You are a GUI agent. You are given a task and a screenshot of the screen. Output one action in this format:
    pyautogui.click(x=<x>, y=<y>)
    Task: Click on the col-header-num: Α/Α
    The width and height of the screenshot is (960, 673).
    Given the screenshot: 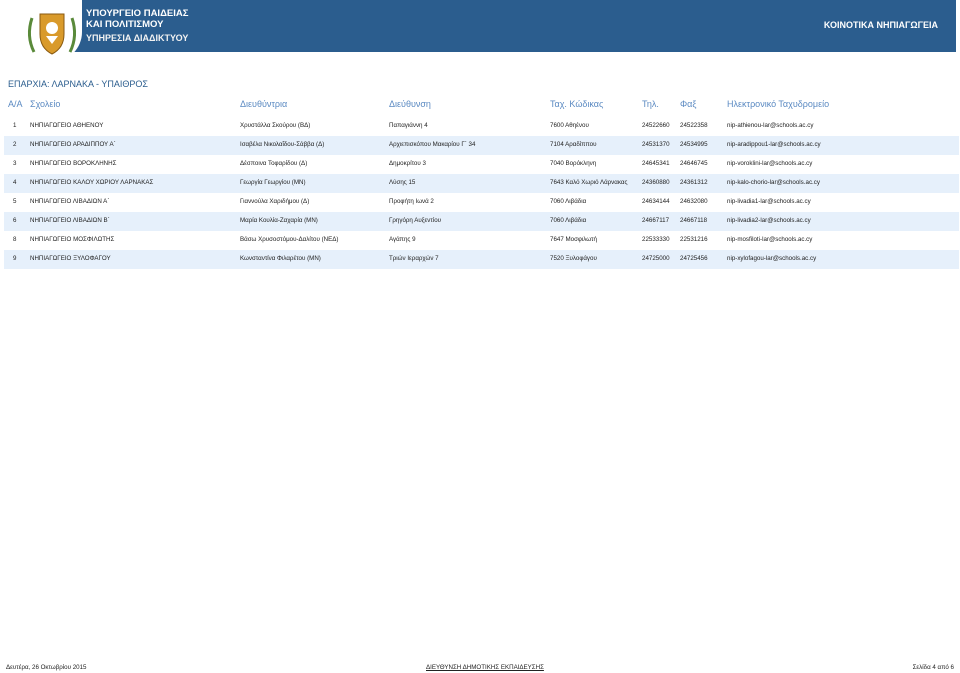 What is the action you would take?
    pyautogui.click(x=15, y=104)
    